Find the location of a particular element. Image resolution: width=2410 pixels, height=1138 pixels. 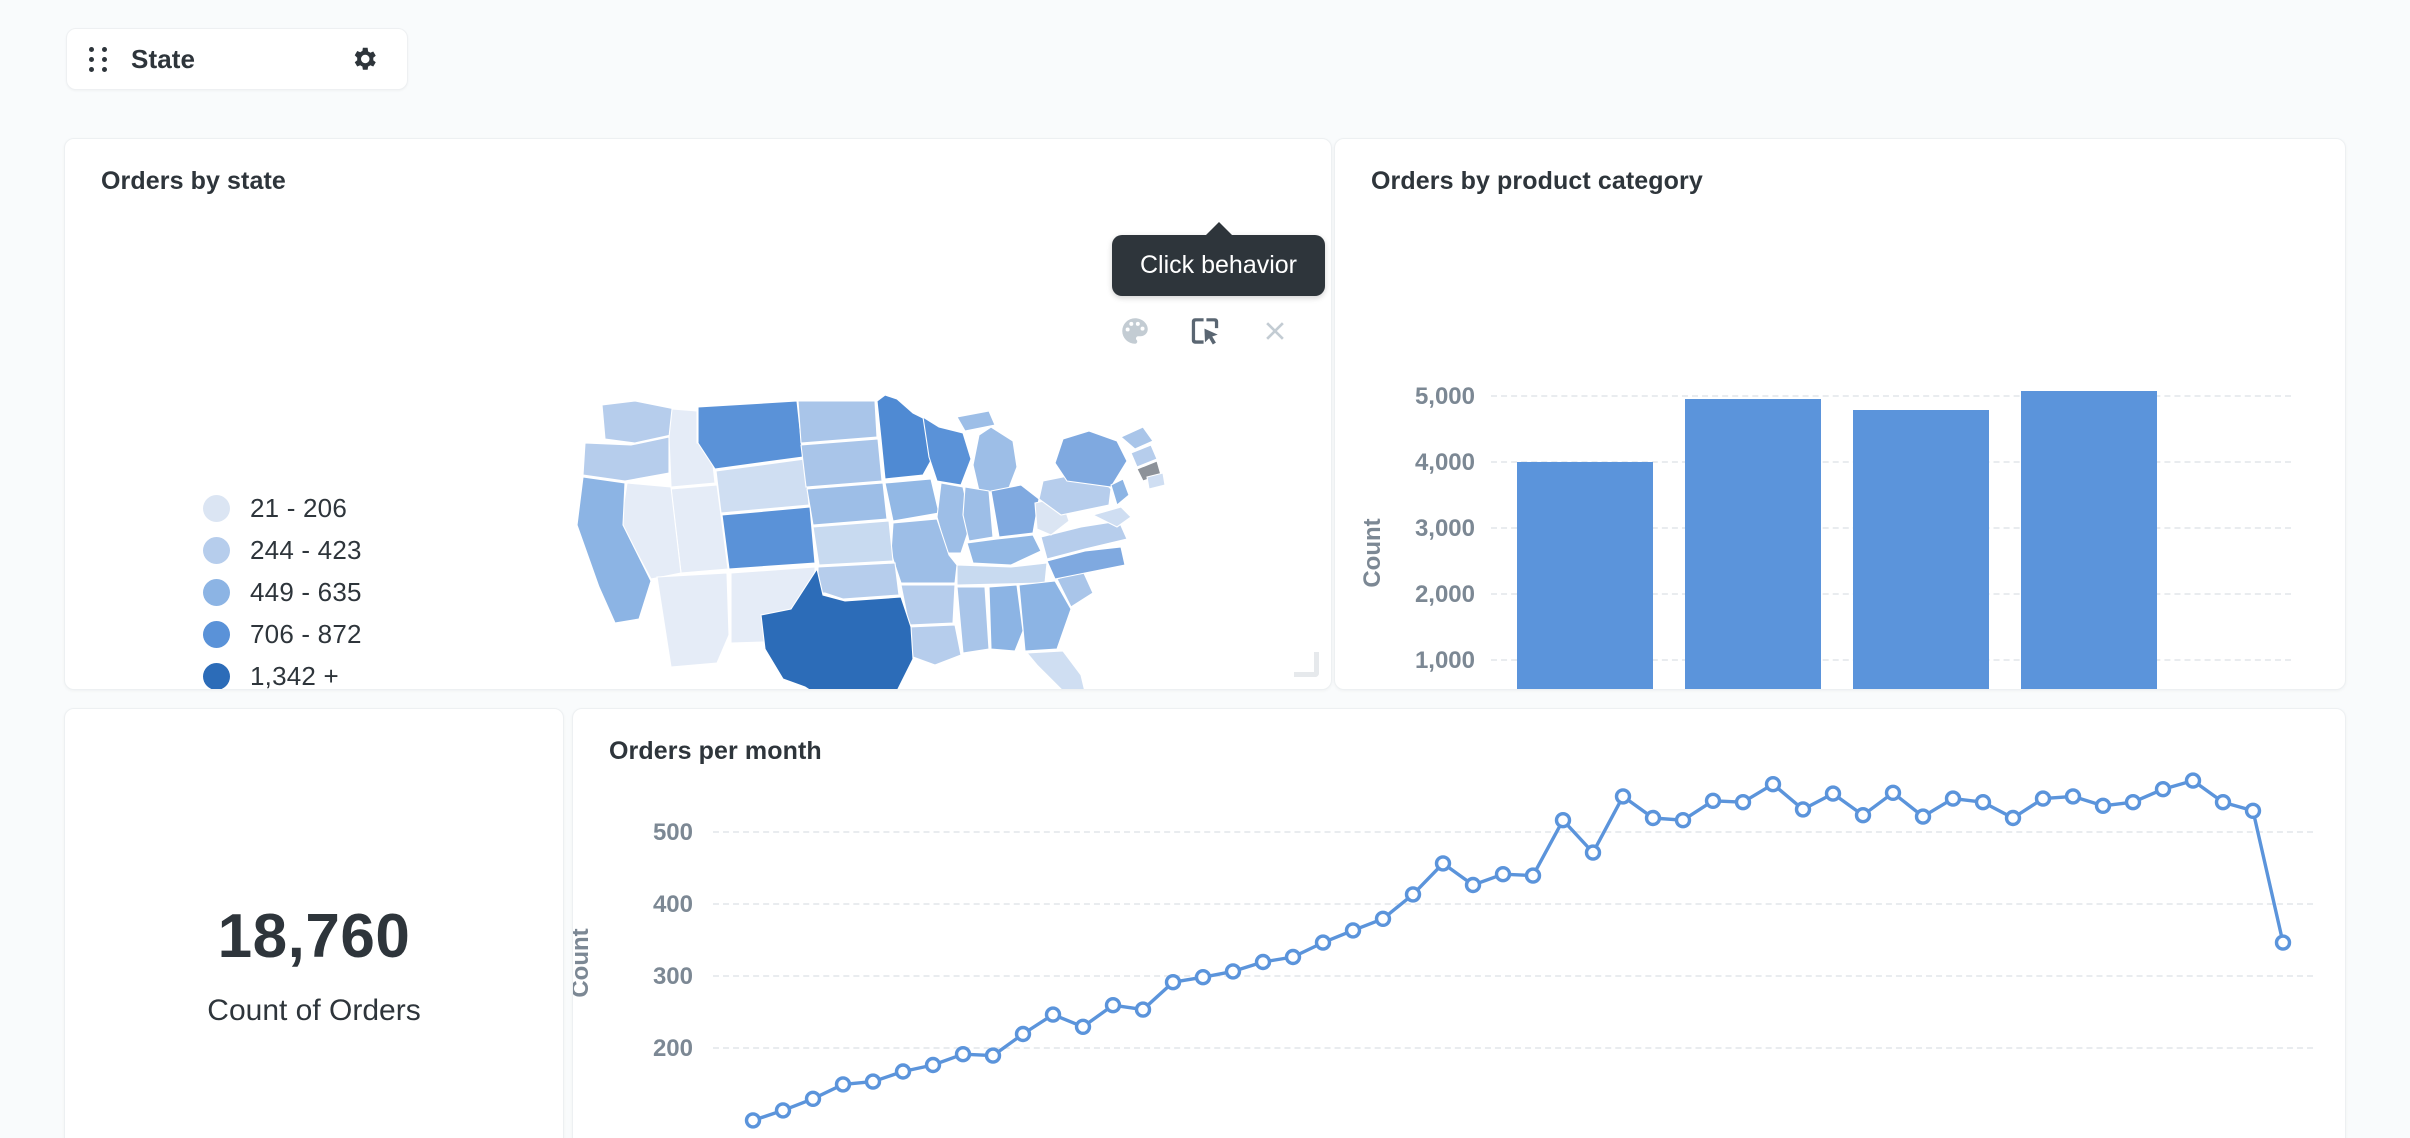

axis-tick-y: 500 is located at coordinates (672, 832).